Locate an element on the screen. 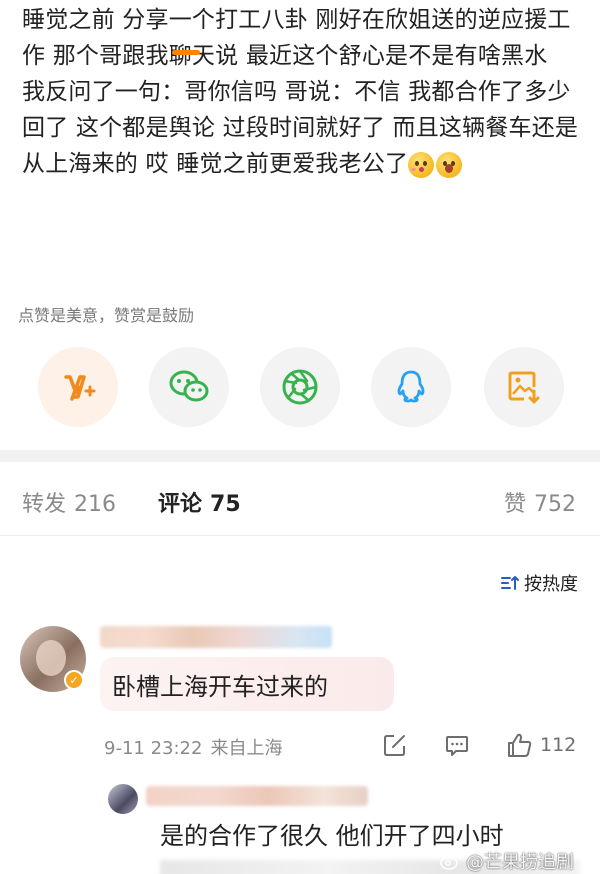 The width and height of the screenshot is (600, 874). sort-button: 按热度 is located at coordinates (539, 583).